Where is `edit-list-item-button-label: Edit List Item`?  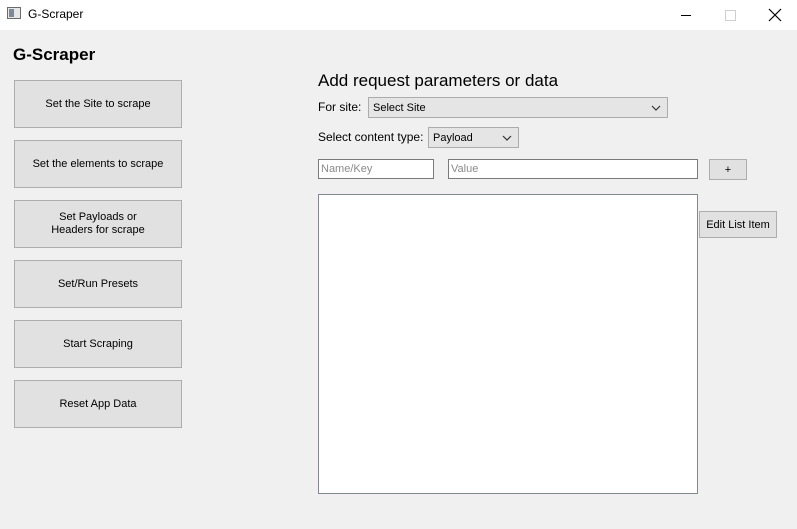 edit-list-item-button-label: Edit List Item is located at coordinates (738, 224).